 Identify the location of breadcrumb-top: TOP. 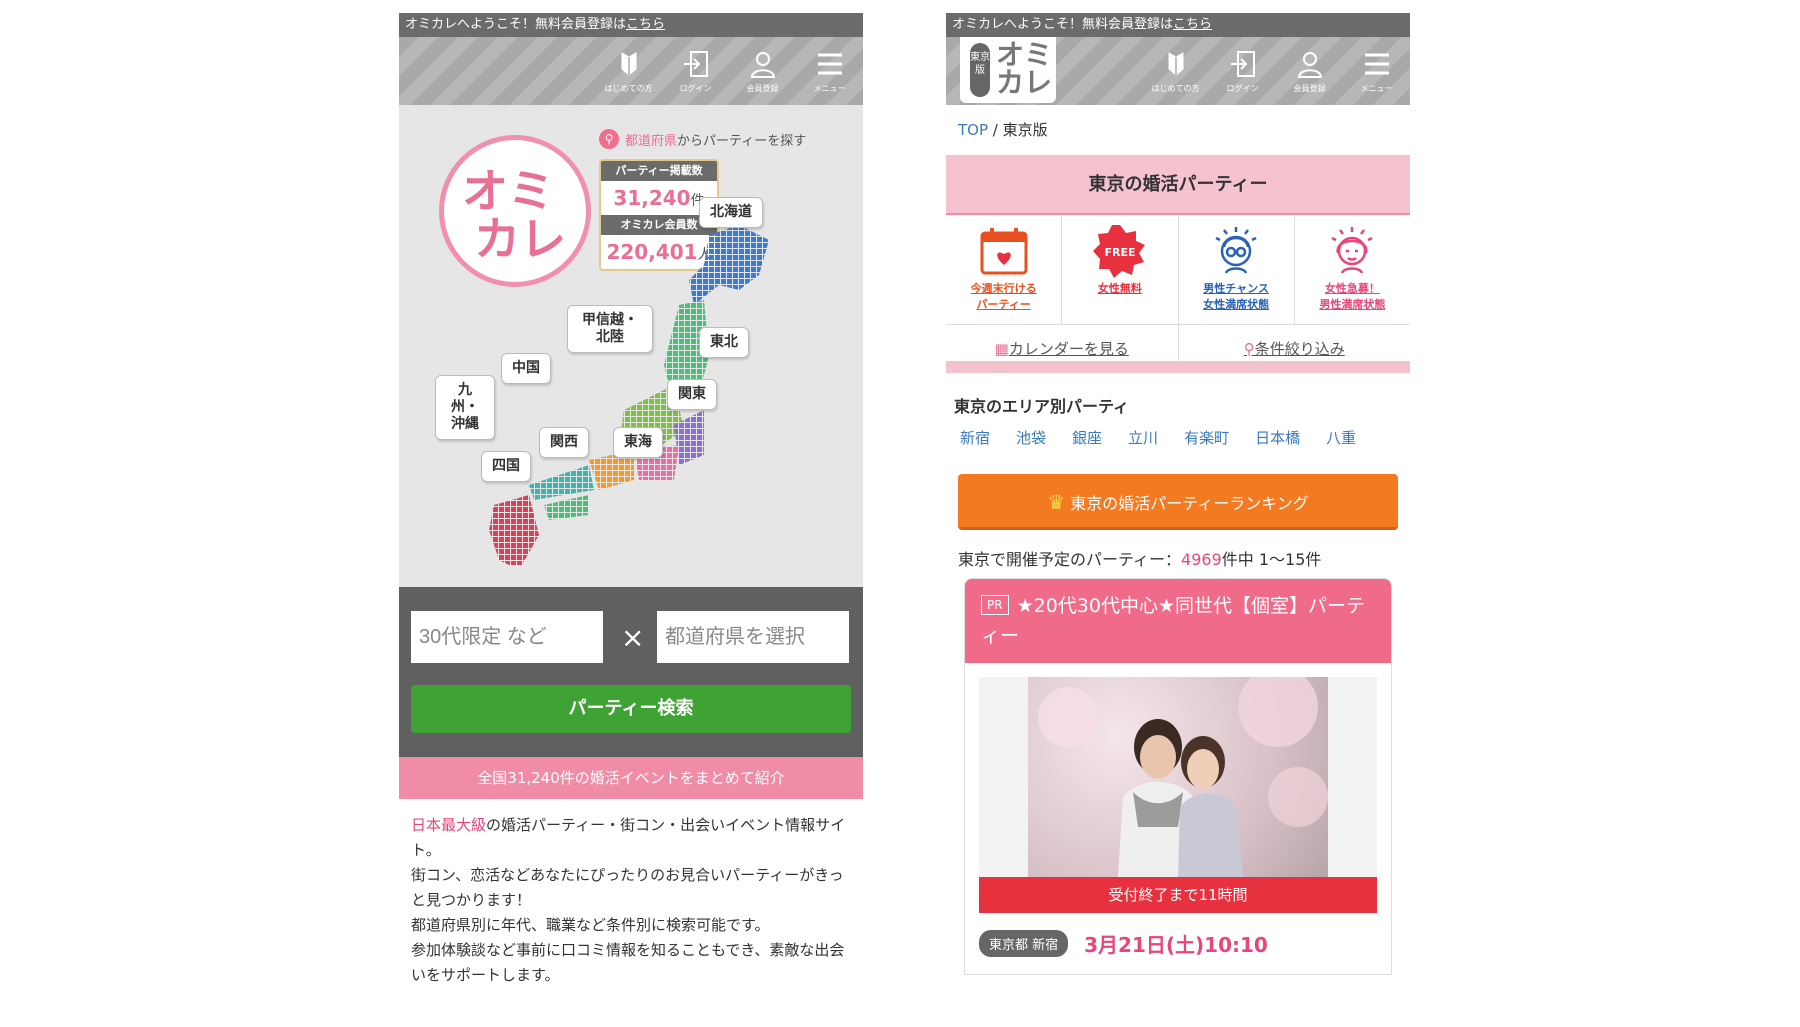
(973, 130).